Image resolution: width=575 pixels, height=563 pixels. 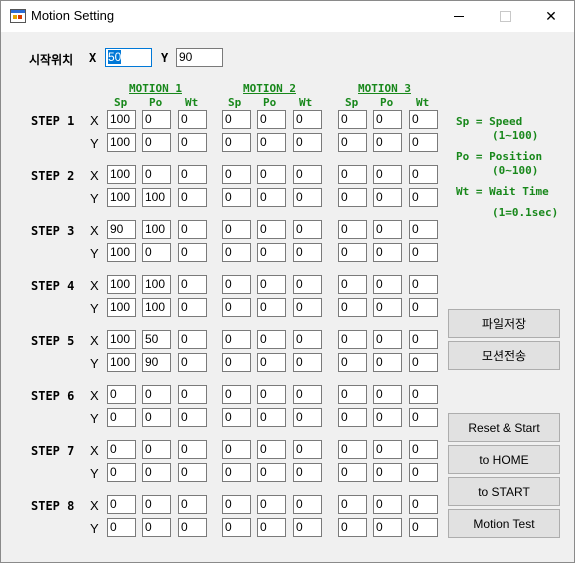 What do you see at coordinates (504, 491) in the screenshot?
I see `to-start-button: to START` at bounding box center [504, 491].